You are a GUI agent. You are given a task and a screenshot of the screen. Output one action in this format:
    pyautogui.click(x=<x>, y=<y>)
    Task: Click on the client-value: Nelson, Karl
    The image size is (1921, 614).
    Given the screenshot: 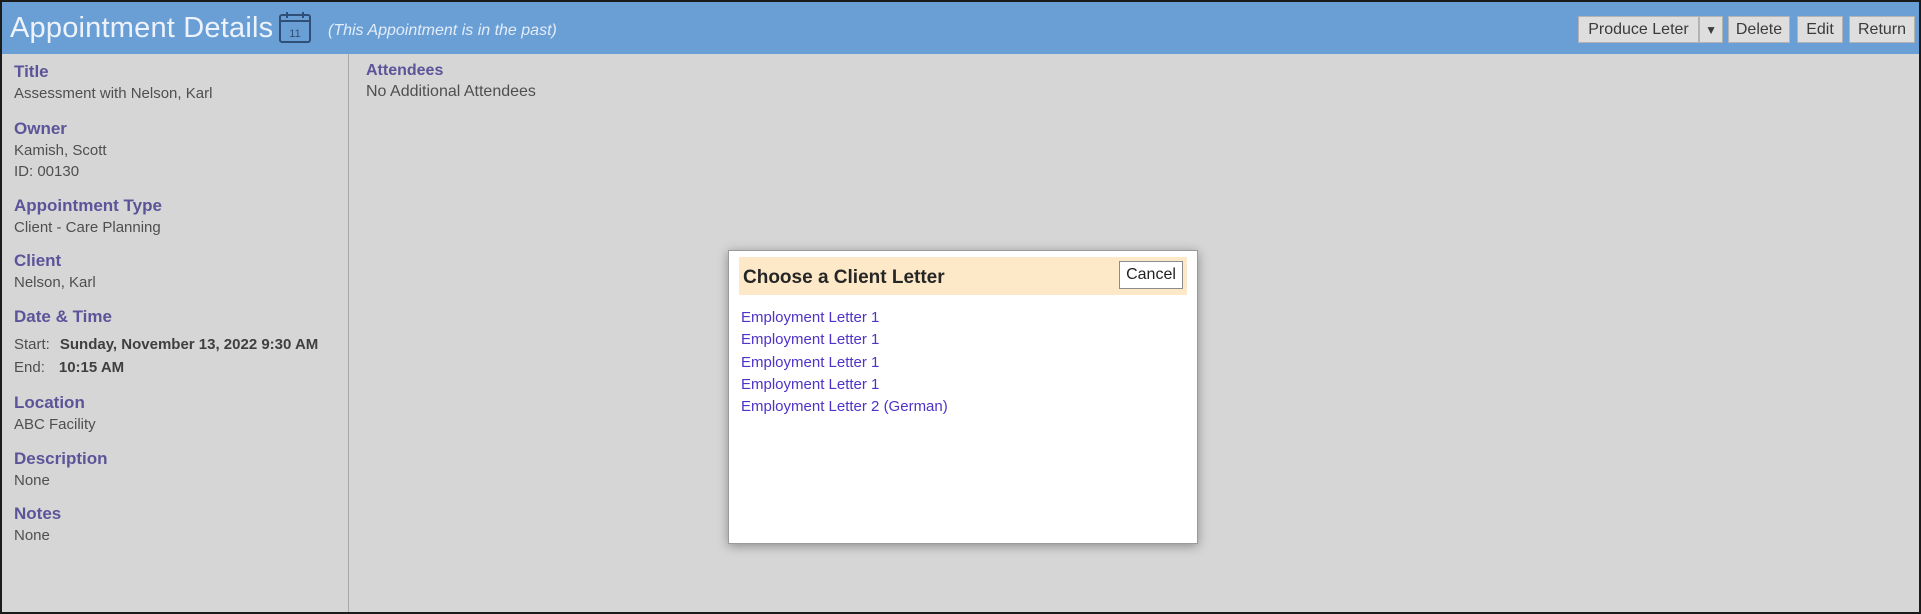 What is the action you would take?
    pyautogui.click(x=55, y=282)
    